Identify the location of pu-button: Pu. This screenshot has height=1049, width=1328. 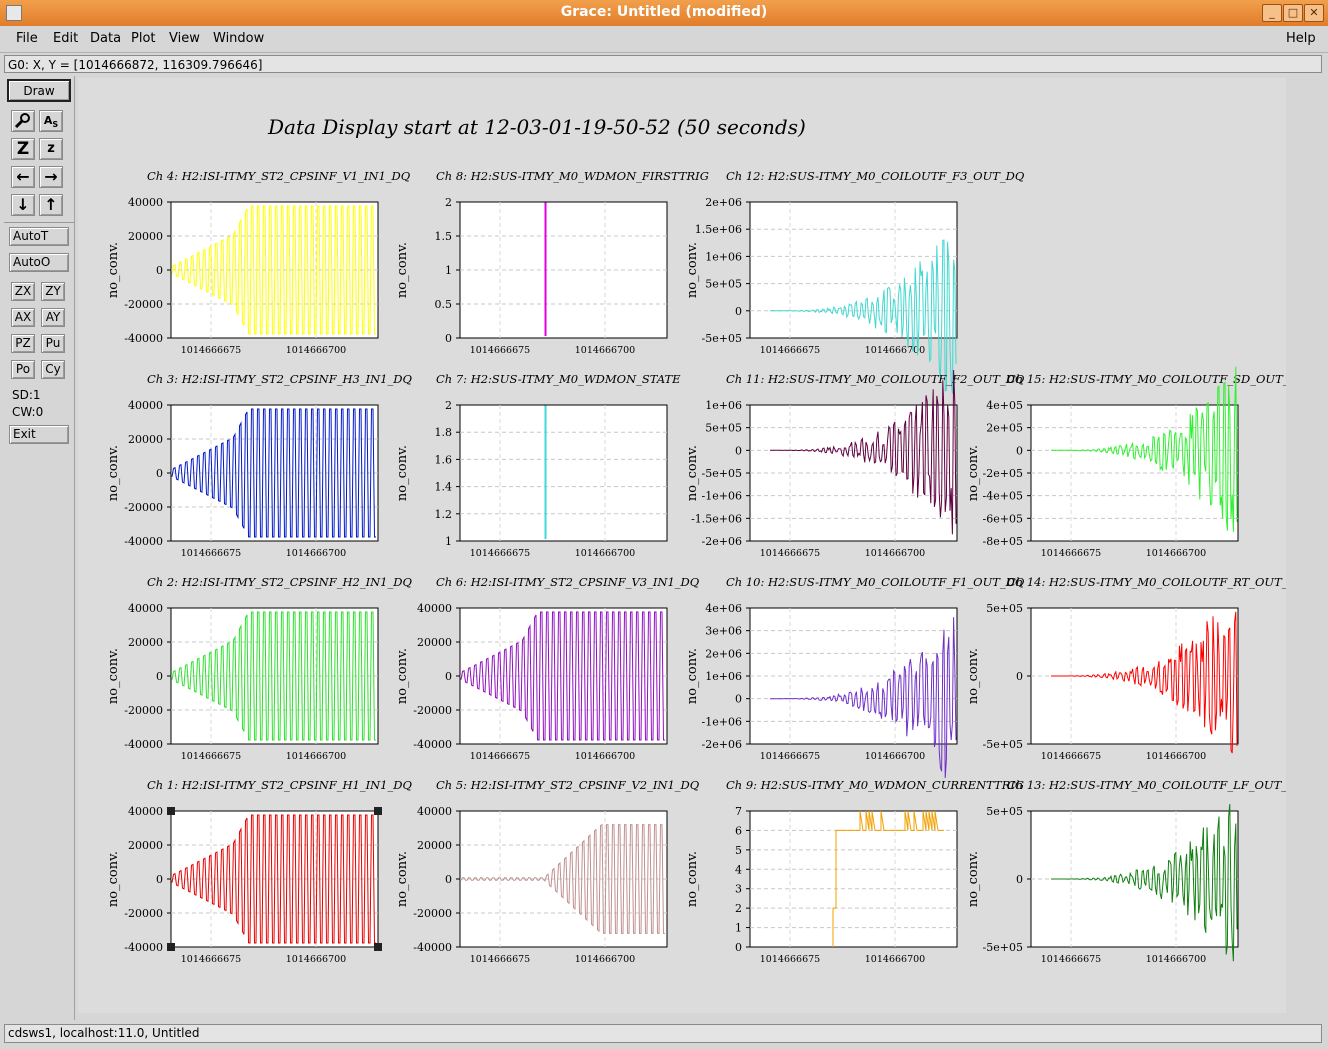
(53, 343).